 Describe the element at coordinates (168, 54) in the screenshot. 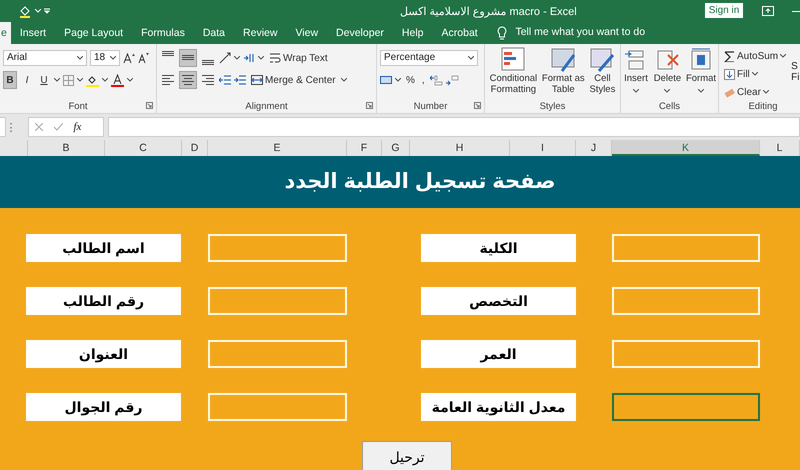

I see `top-align-icon` at that location.